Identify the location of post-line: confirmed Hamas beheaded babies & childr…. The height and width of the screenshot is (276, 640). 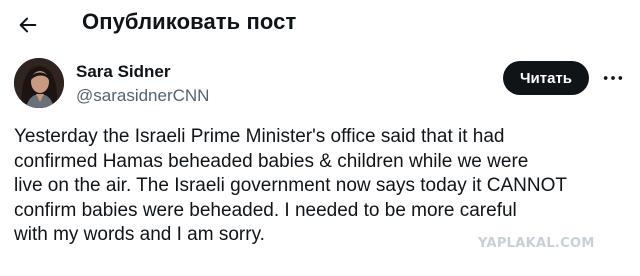
(271, 161).